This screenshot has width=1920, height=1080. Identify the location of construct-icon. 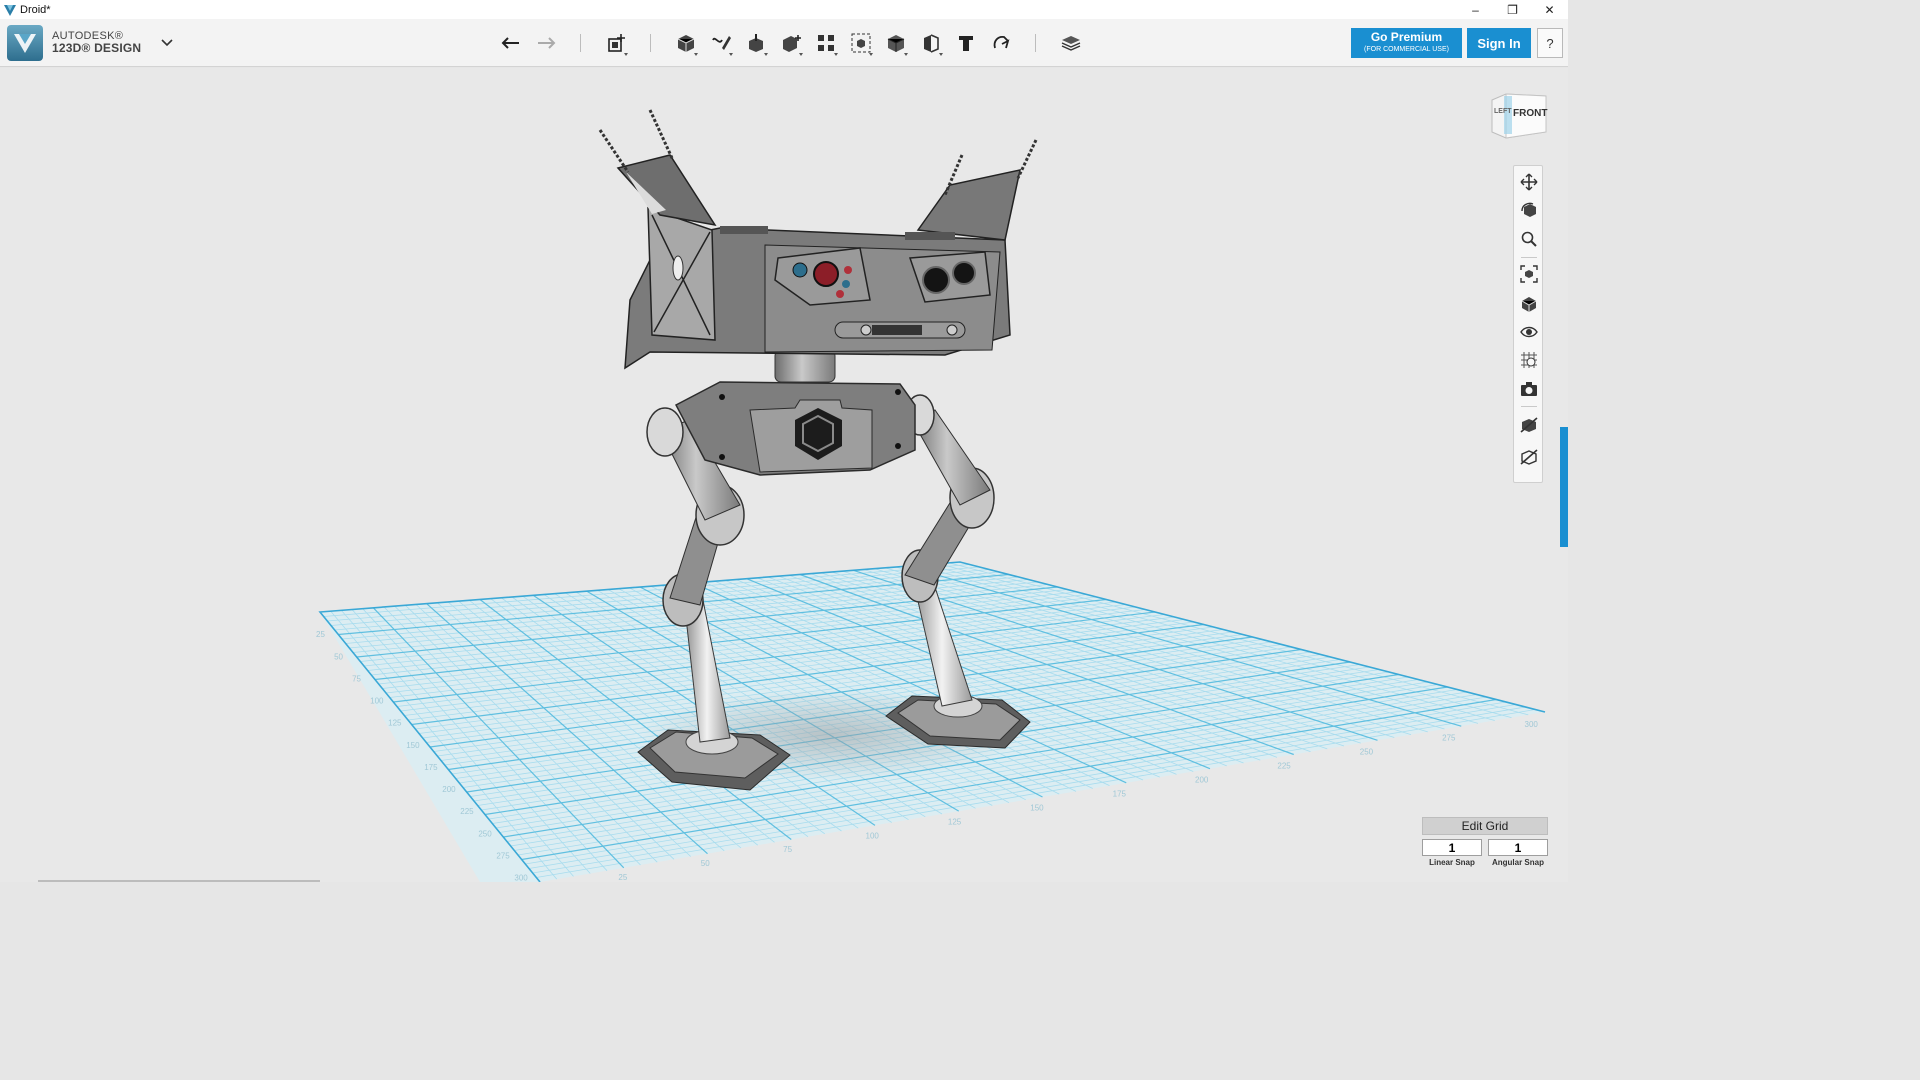
(755, 43).